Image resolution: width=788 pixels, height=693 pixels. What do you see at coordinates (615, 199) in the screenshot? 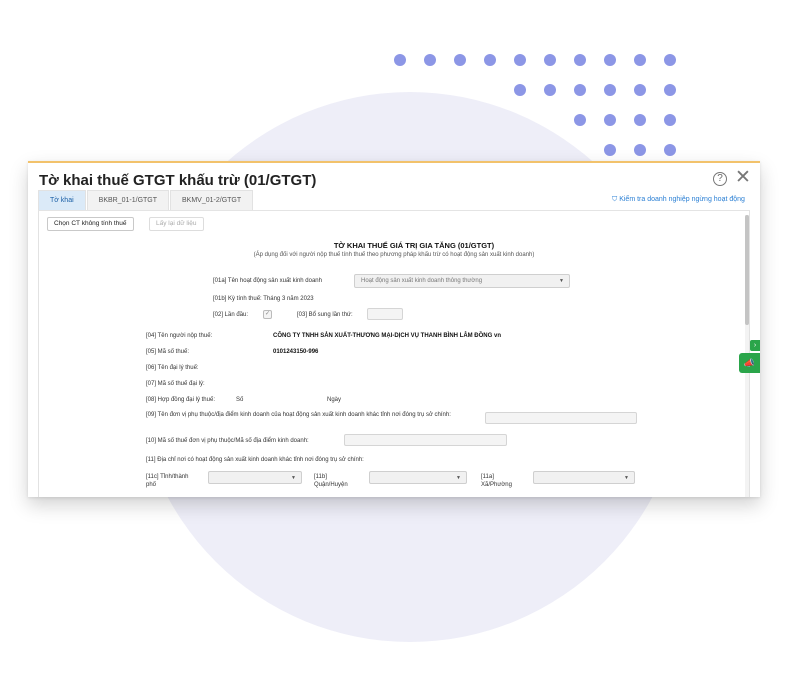
I see `shield-check-icon: ⛉` at bounding box center [615, 199].